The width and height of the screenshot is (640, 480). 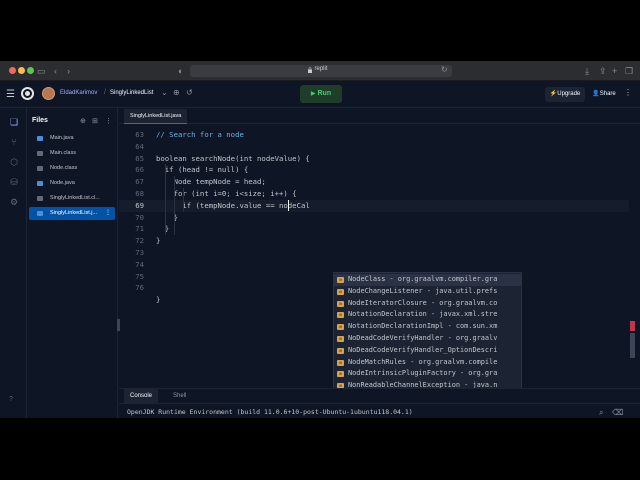 I want to click on reload-icon: ↻, so click(x=444, y=70).